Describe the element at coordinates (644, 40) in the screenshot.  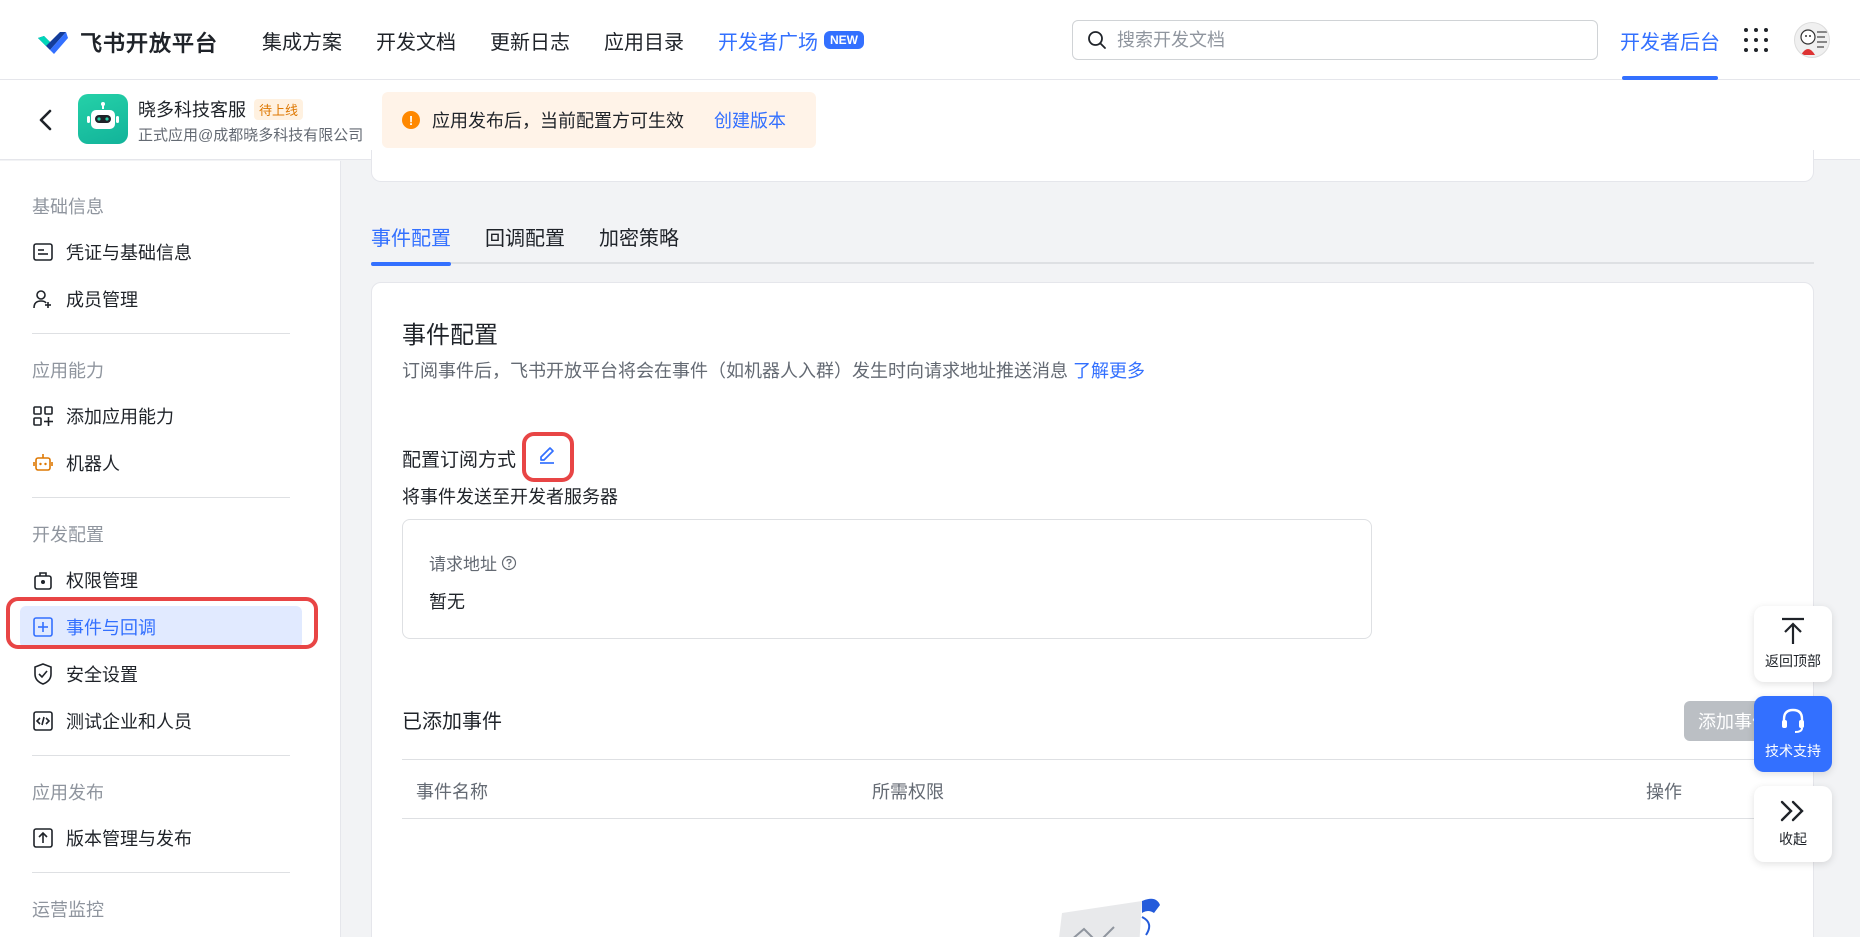
I see `nav-app-directory: 应用目录` at that location.